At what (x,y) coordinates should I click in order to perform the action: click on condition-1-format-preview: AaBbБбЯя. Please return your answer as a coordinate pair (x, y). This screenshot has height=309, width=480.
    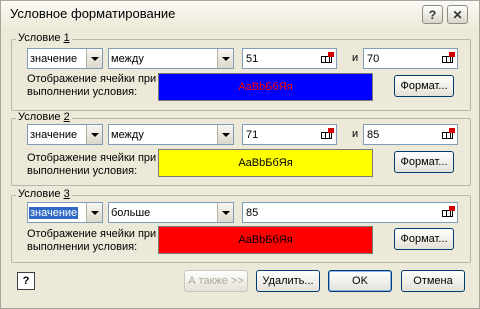
    Looking at the image, I should click on (265, 87).